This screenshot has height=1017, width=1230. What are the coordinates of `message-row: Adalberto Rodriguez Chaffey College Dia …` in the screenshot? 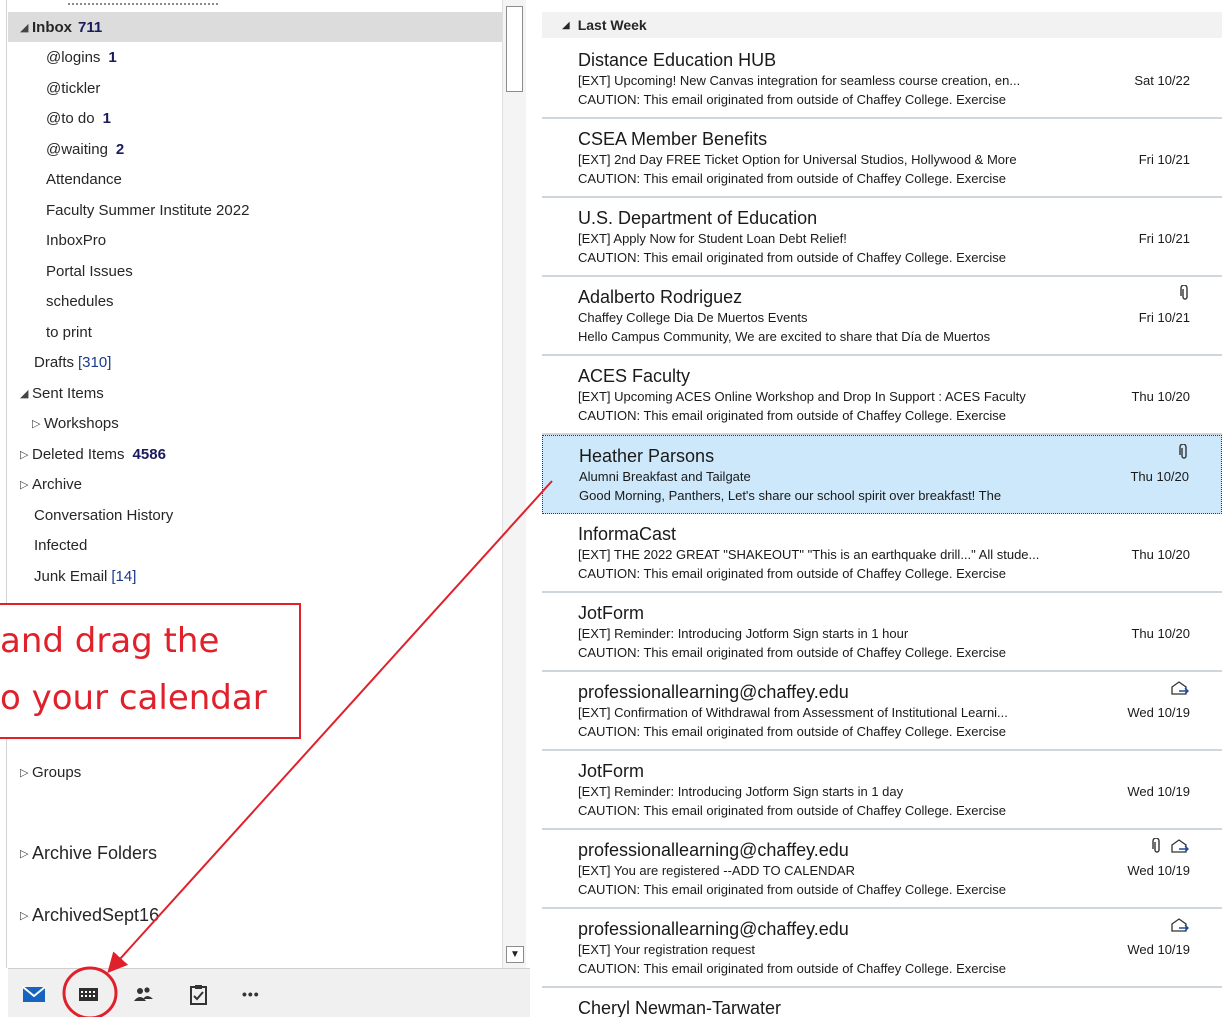 It's located at (882, 316).